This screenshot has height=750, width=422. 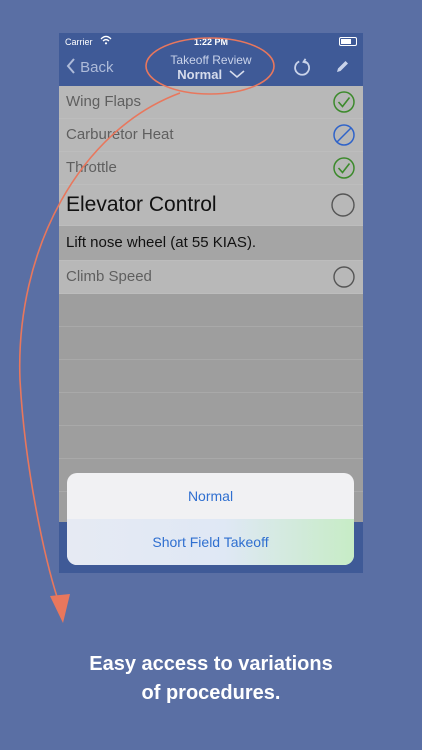 I want to click on item-label: Wing Flaps, so click(x=104, y=101).